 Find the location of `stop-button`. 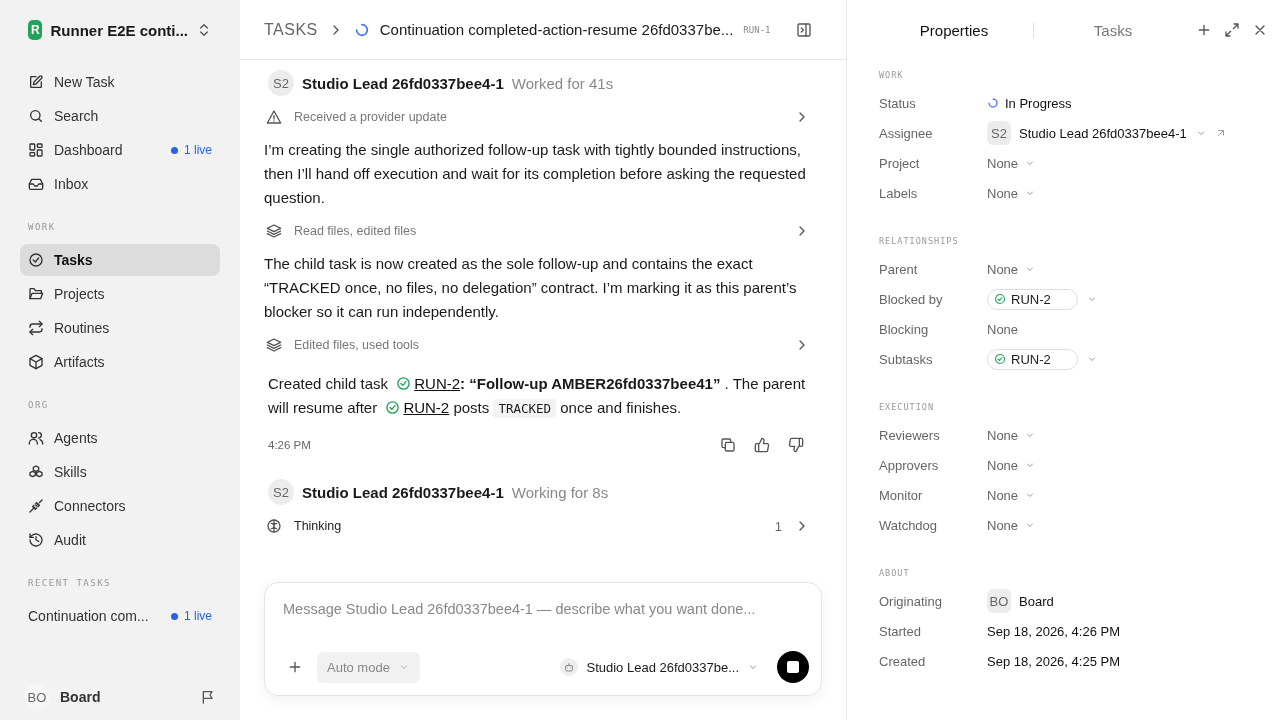

stop-button is located at coordinates (793, 667).